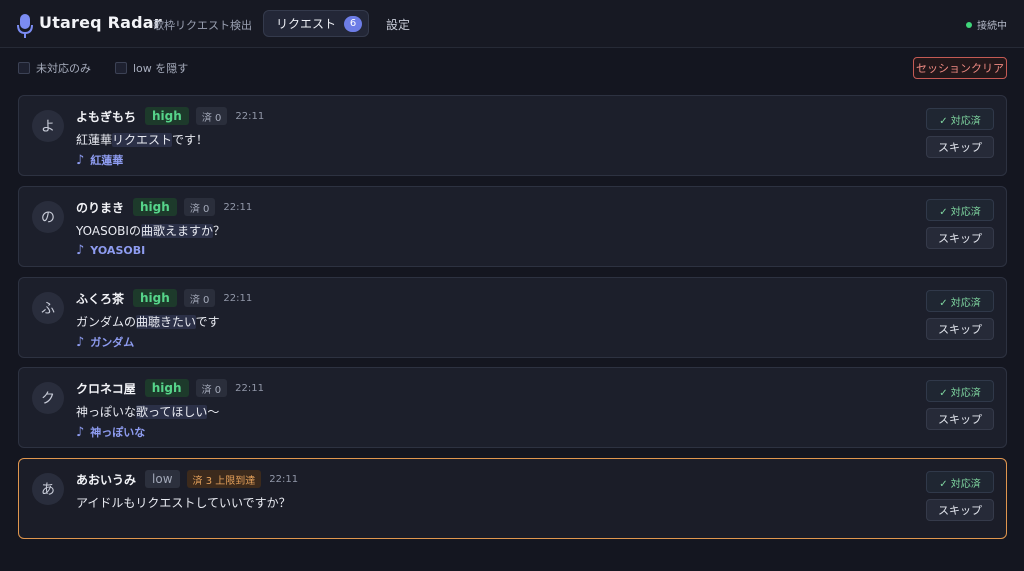 Image resolution: width=1024 pixels, height=571 pixels. I want to click on user-name: のりまき, so click(100, 207).